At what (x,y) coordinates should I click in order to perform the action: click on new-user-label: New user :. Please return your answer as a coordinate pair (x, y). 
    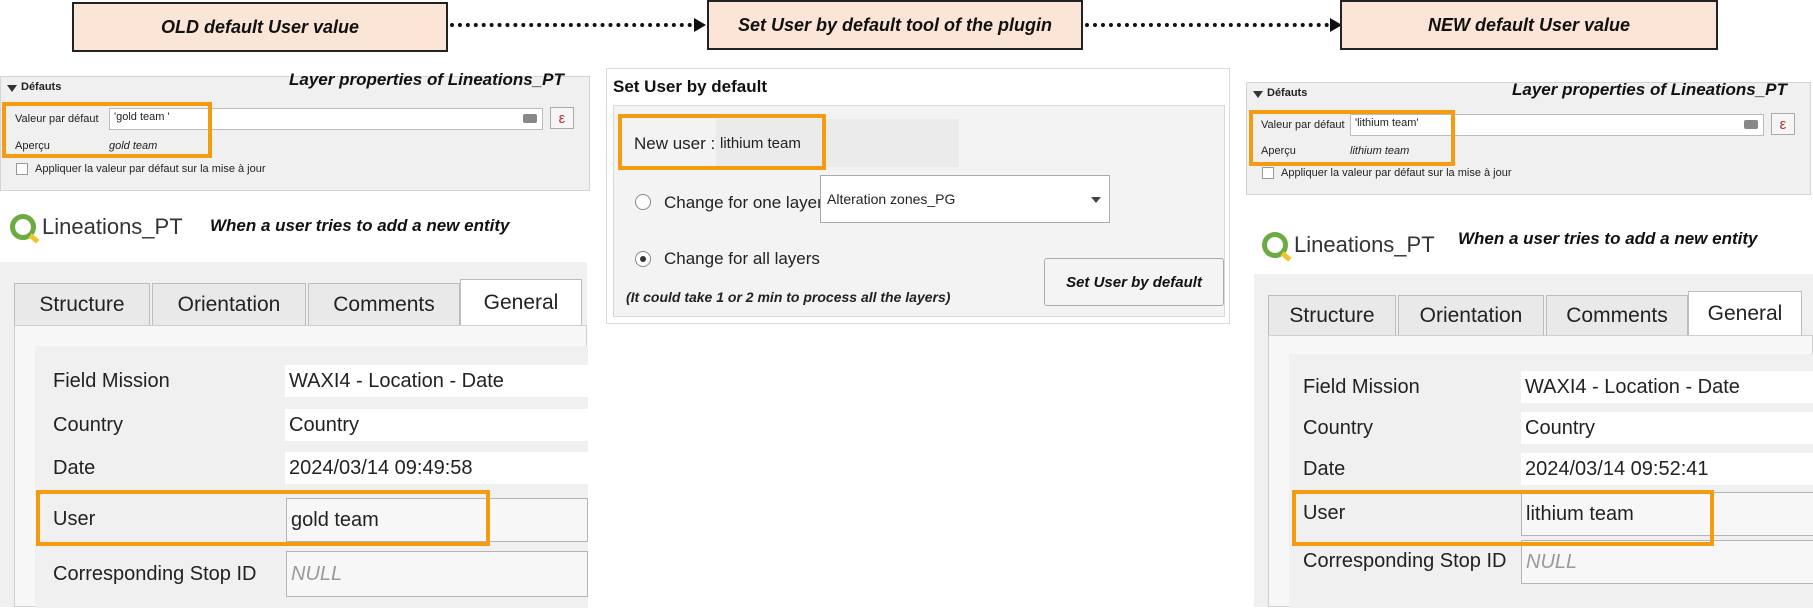
    Looking at the image, I should click on (675, 143).